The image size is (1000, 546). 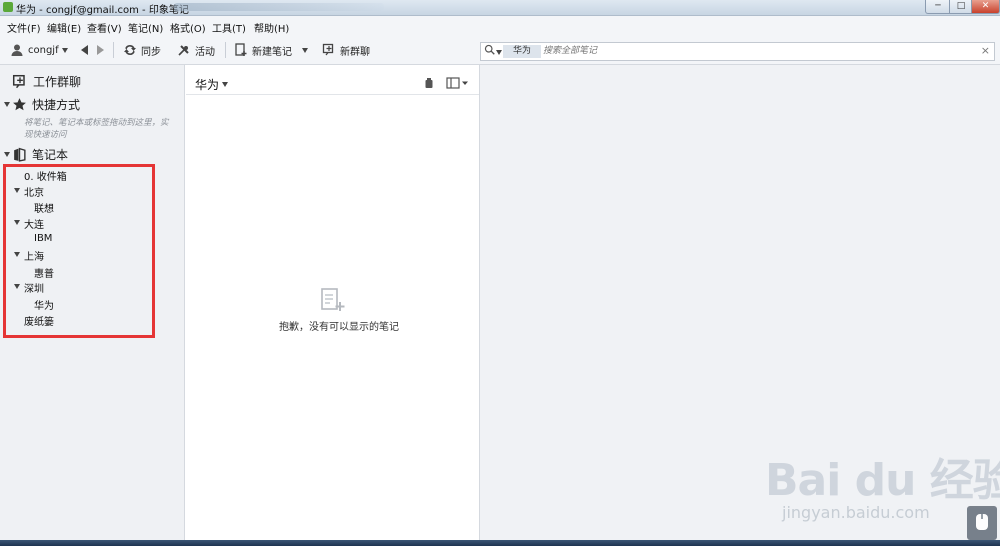 I want to click on windows-taskbar, so click(x=500, y=543).